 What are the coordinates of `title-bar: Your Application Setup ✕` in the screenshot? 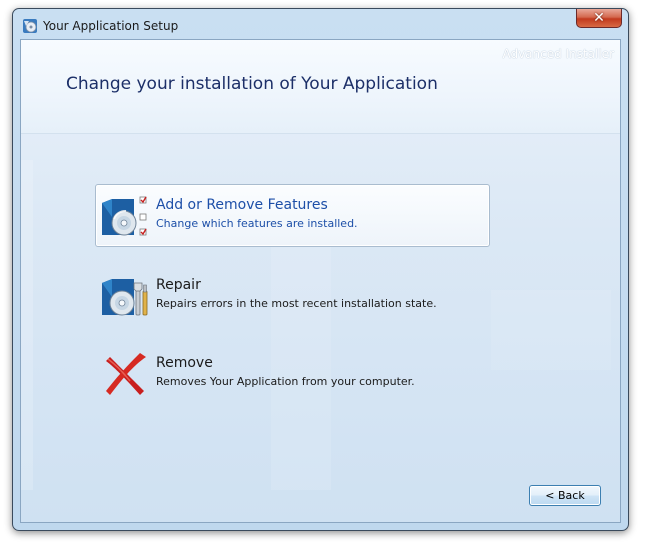 It's located at (320, 24).